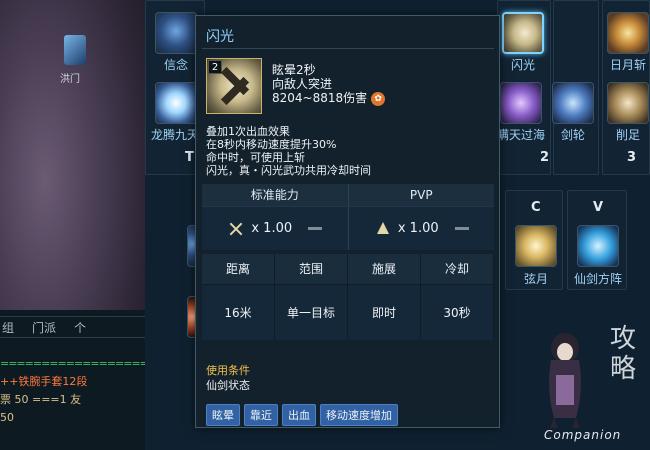  I want to click on tooltip-title: 闪光, so click(220, 37).